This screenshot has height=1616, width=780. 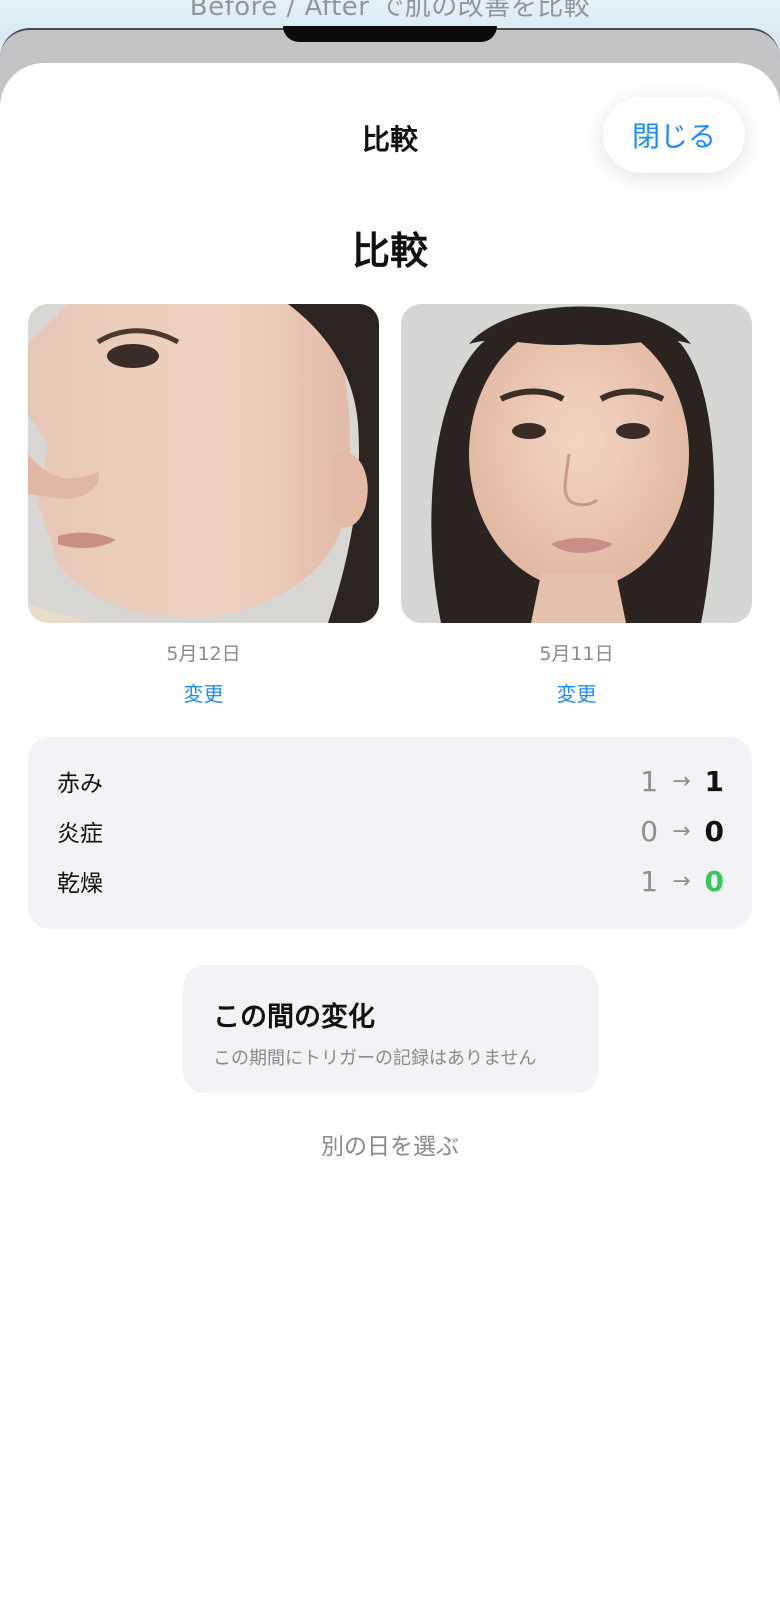 I want to click on changes-subtitle: この期間にトリガーの記録はありません, so click(x=375, y=1058).